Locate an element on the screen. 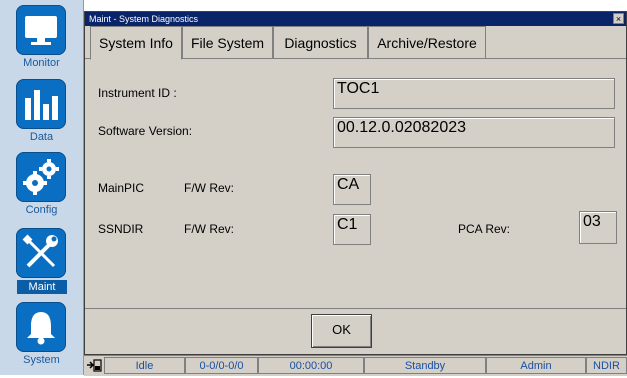 The width and height of the screenshot is (627, 378). tab-diagnostics: Diagnostics is located at coordinates (320, 42).